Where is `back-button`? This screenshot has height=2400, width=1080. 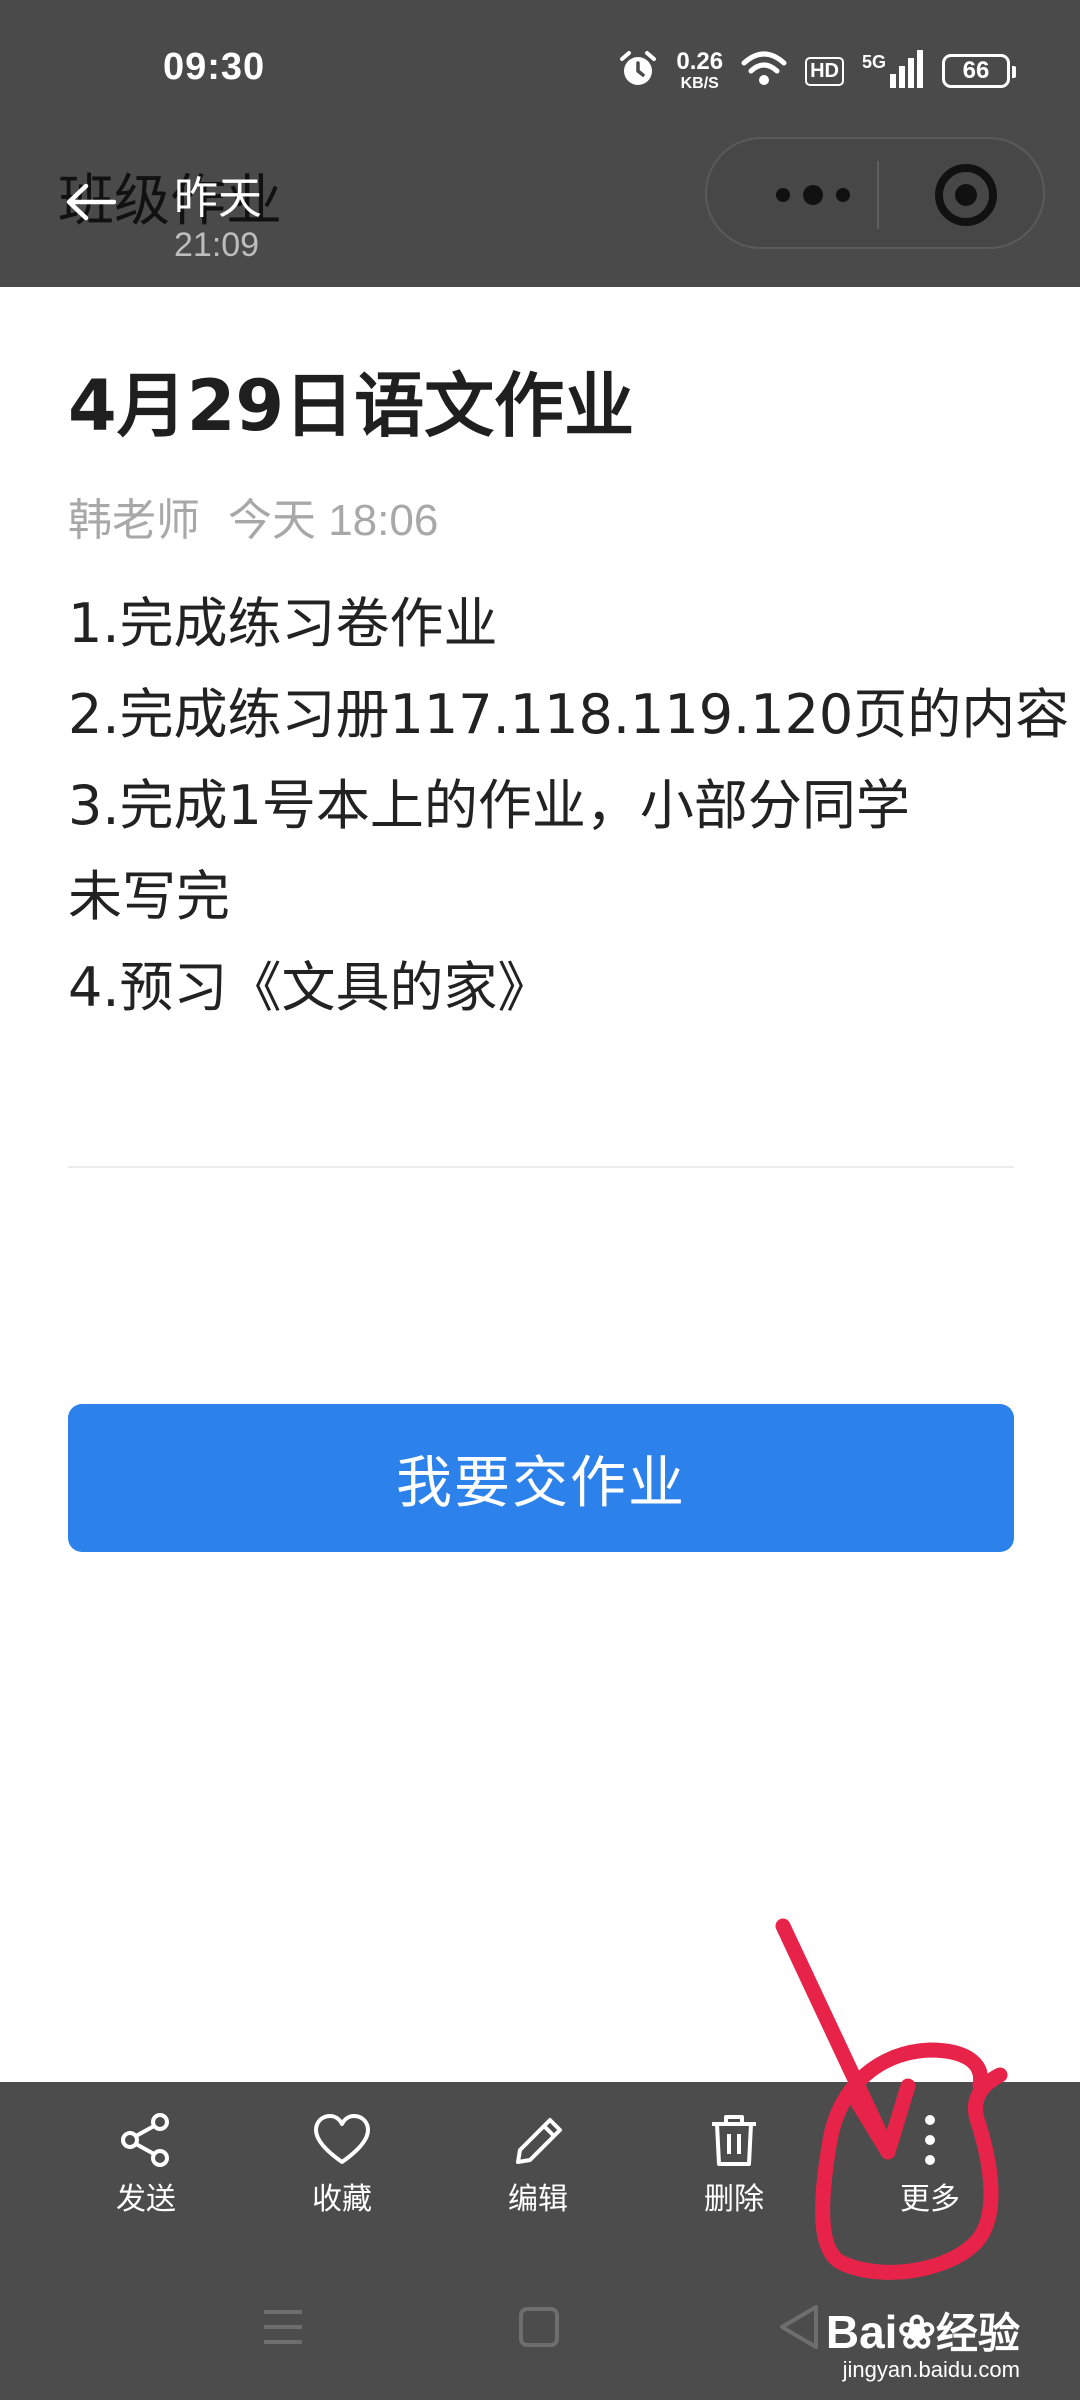
back-button is located at coordinates (90, 204).